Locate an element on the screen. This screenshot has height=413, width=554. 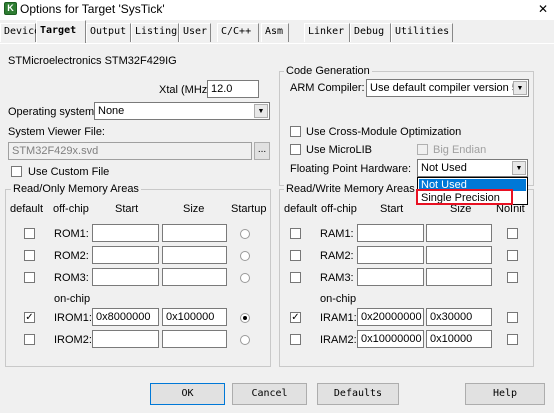
tab-linker: Linker is located at coordinates (327, 32).